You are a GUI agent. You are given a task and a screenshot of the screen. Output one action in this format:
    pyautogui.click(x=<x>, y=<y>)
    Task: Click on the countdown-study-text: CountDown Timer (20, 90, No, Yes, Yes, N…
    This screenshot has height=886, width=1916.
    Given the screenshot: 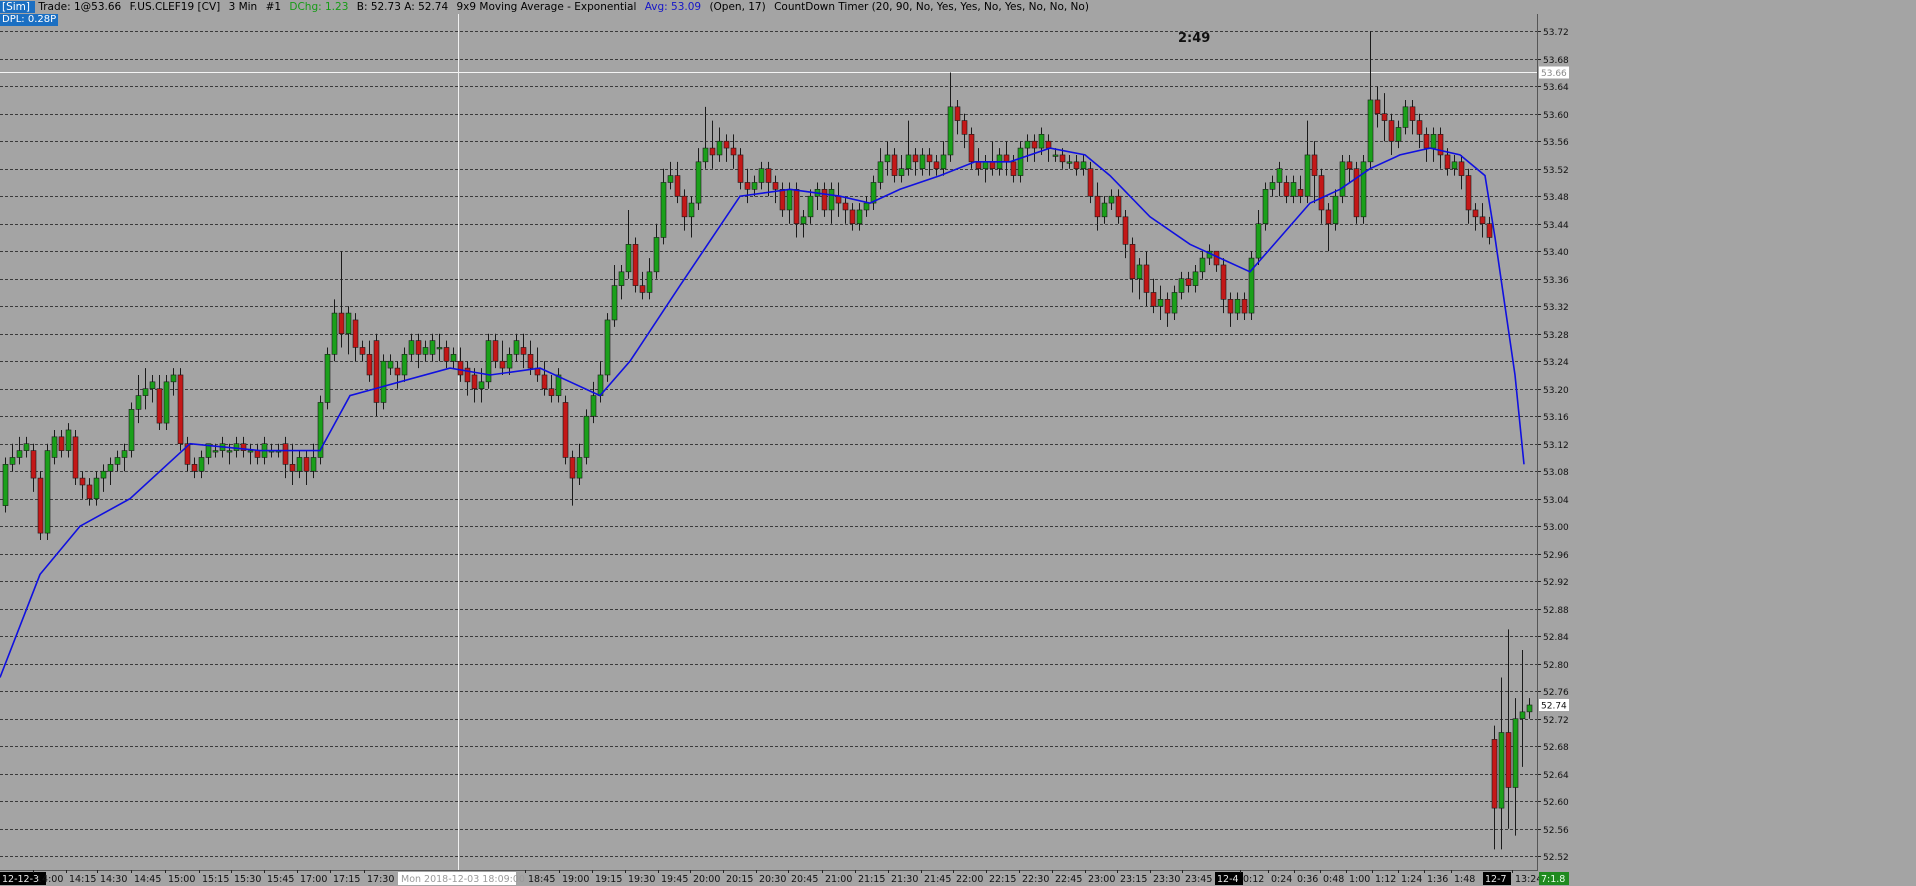 What is the action you would take?
    pyautogui.click(x=934, y=7)
    